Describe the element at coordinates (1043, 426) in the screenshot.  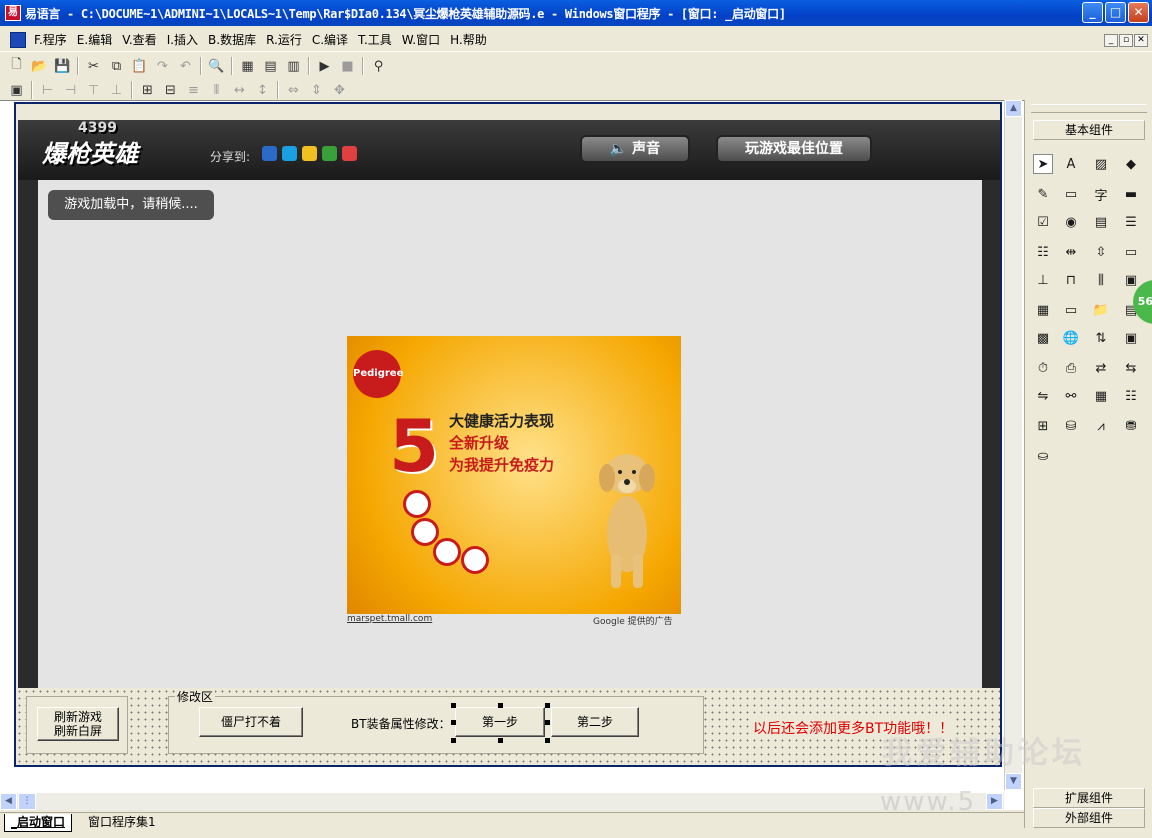
I see `treeview-icon: ⊞` at that location.